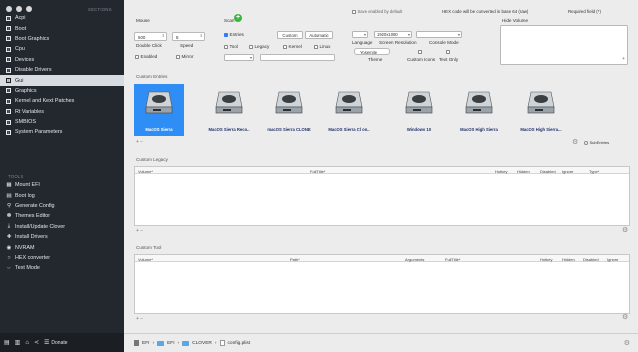 The image size is (638, 352). What do you see at coordinates (596, 142) in the screenshot?
I see `subentries-option: SubEntries` at bounding box center [596, 142].